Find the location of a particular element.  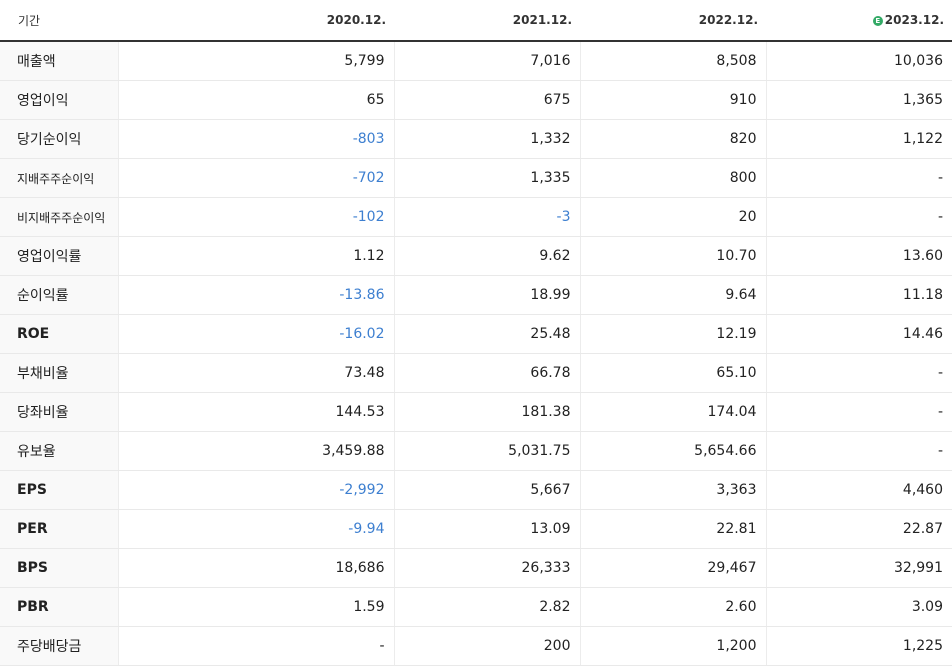

row-label: 당기순이익 is located at coordinates (59, 139).